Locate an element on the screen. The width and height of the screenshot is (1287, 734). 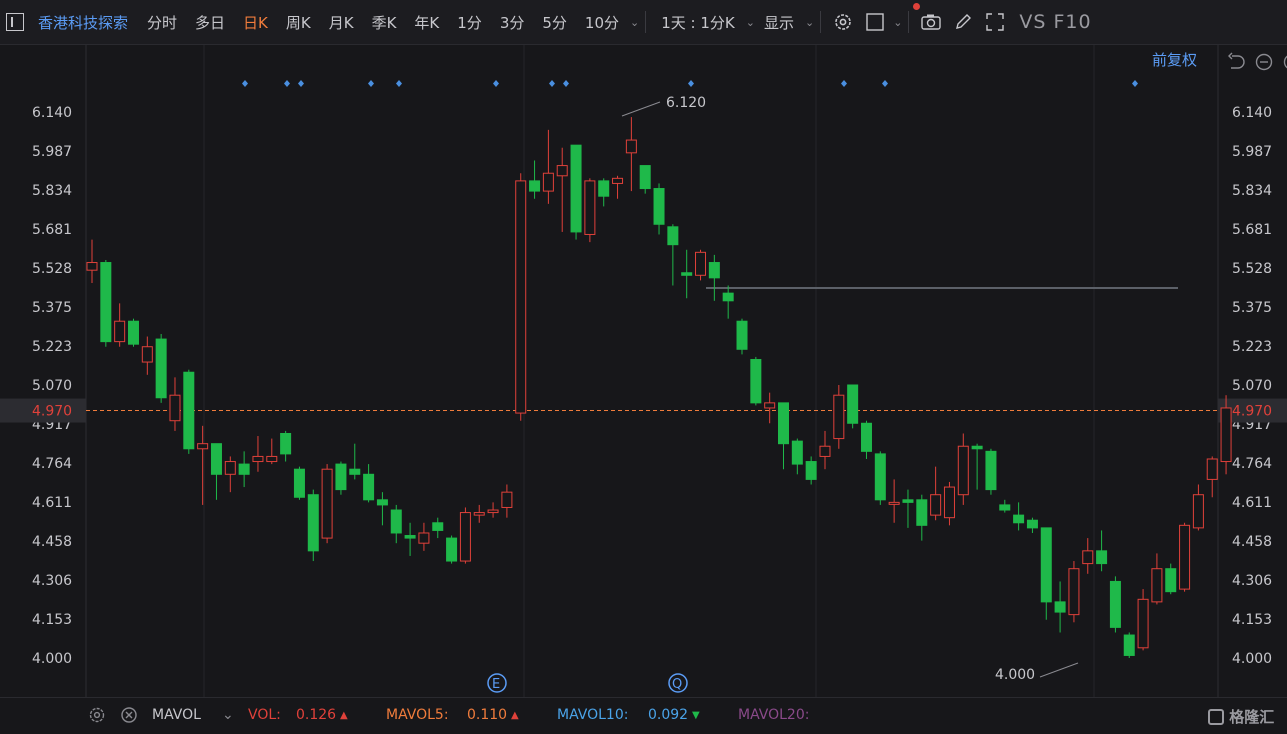
event-e-label: E is located at coordinates (496, 684).